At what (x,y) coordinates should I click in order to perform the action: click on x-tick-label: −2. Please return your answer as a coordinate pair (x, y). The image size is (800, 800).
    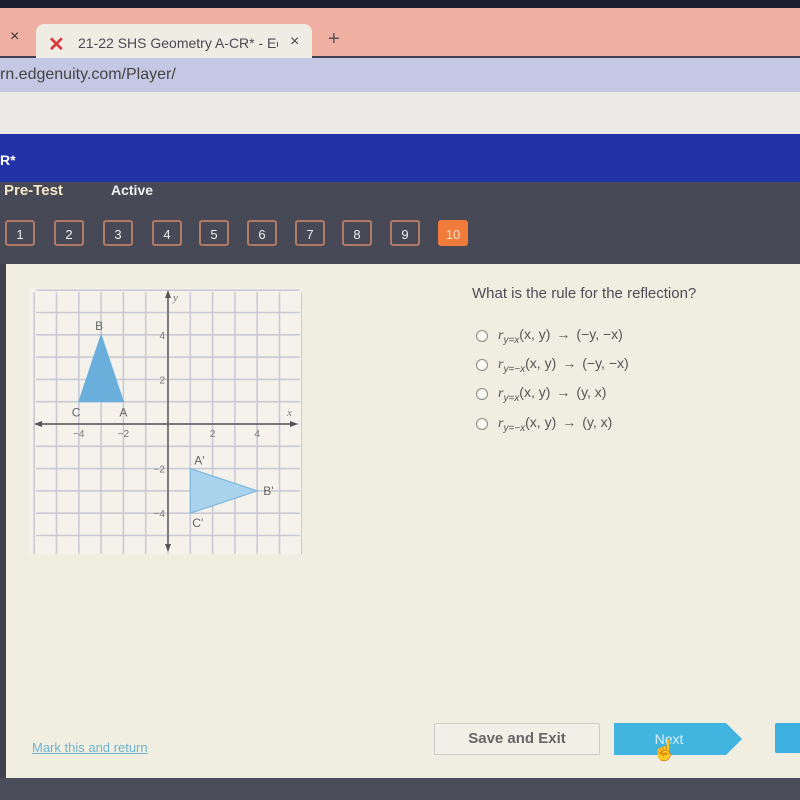
    Looking at the image, I should click on (124, 434).